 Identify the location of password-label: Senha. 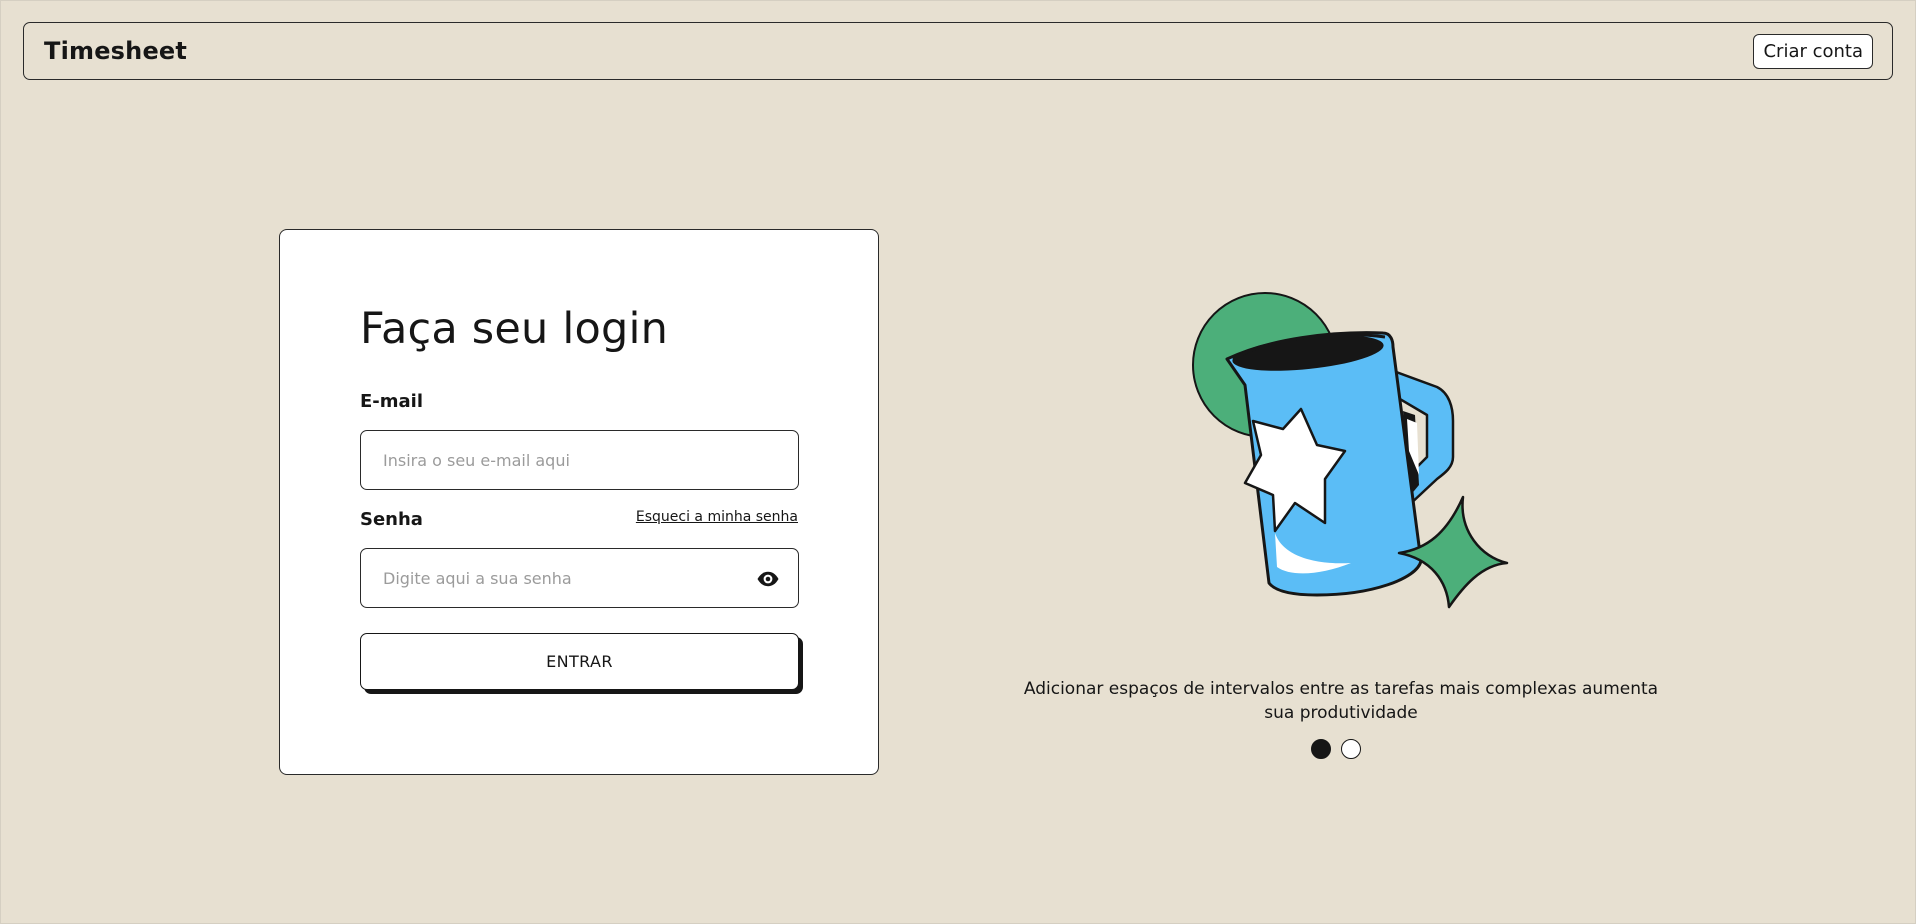
(391, 519).